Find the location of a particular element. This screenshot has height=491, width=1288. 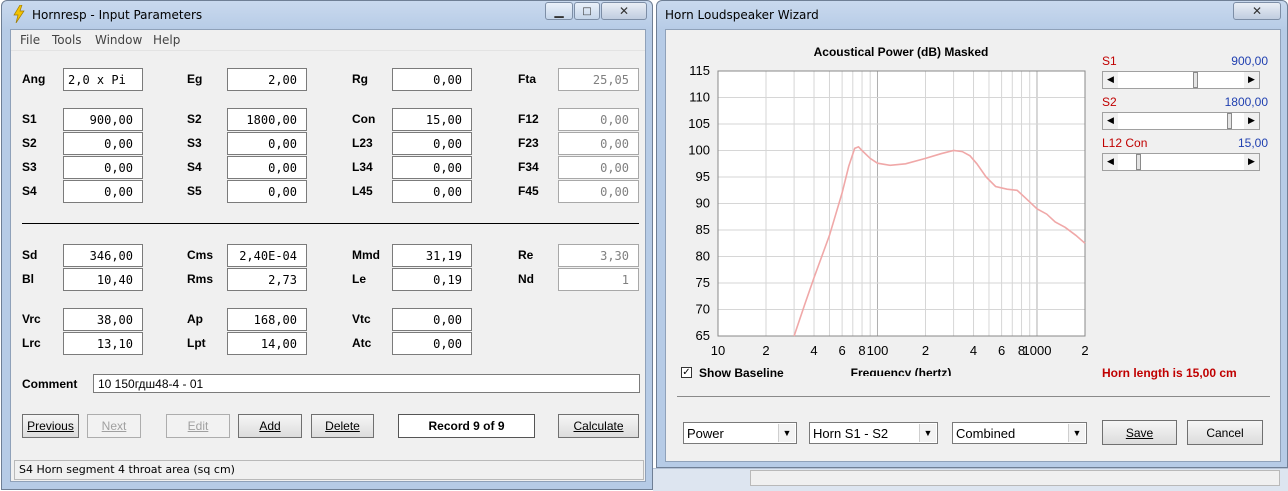

menu-file: File is located at coordinates (30, 40).